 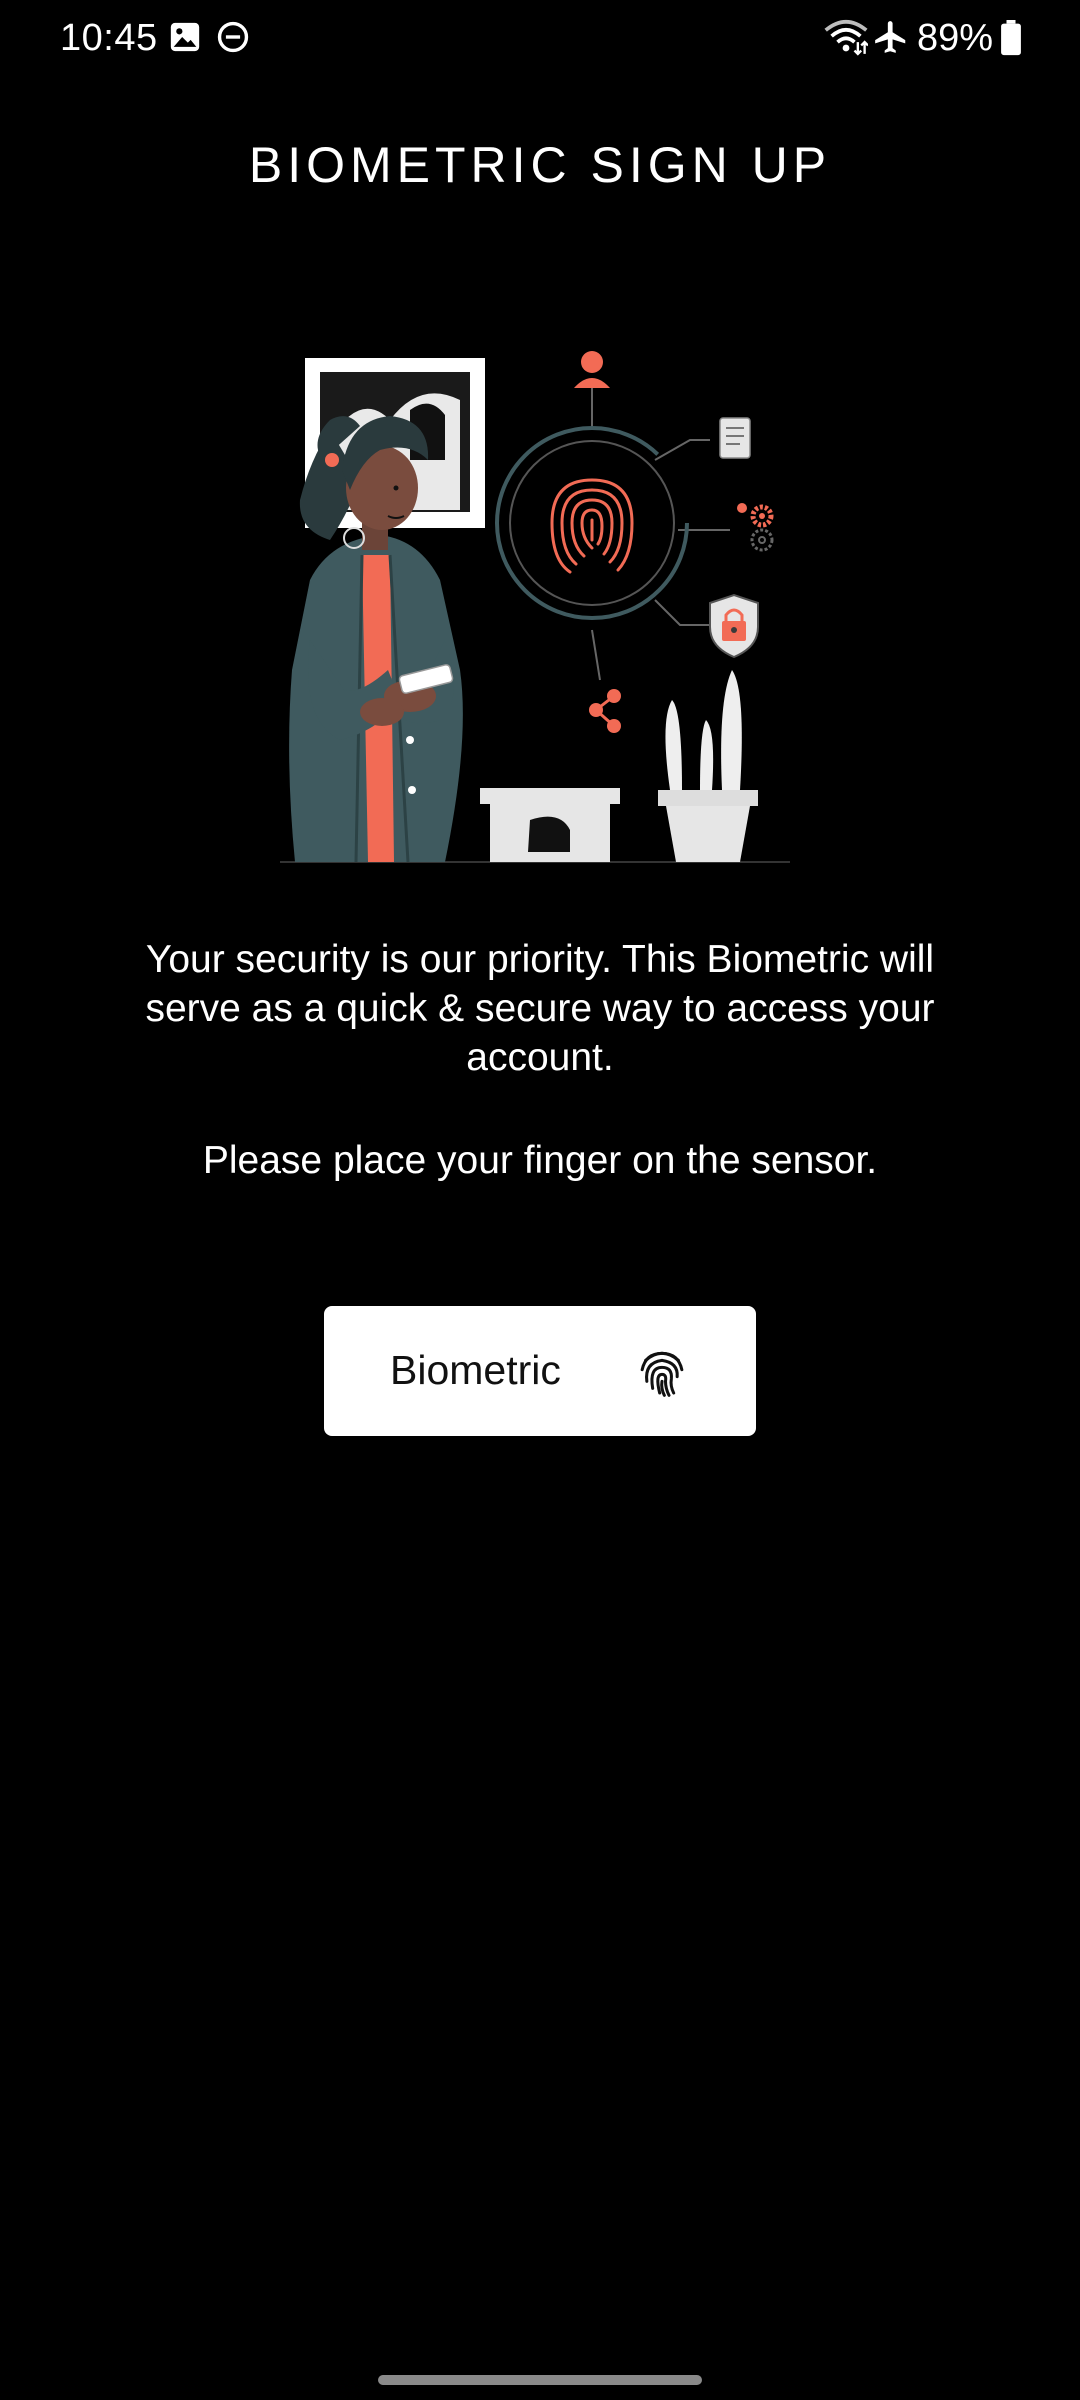 I want to click on status-bar: 10:45 89%, so click(x=540, y=38).